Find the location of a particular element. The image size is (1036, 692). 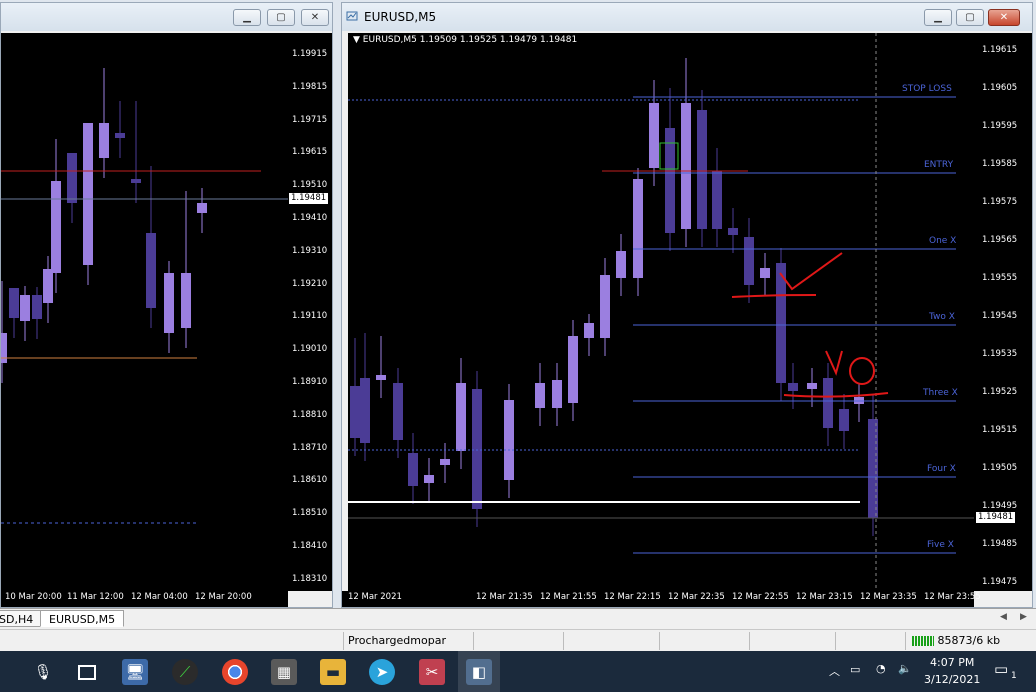

scroll-left-icon: ◀ is located at coordinates (1003, 617).